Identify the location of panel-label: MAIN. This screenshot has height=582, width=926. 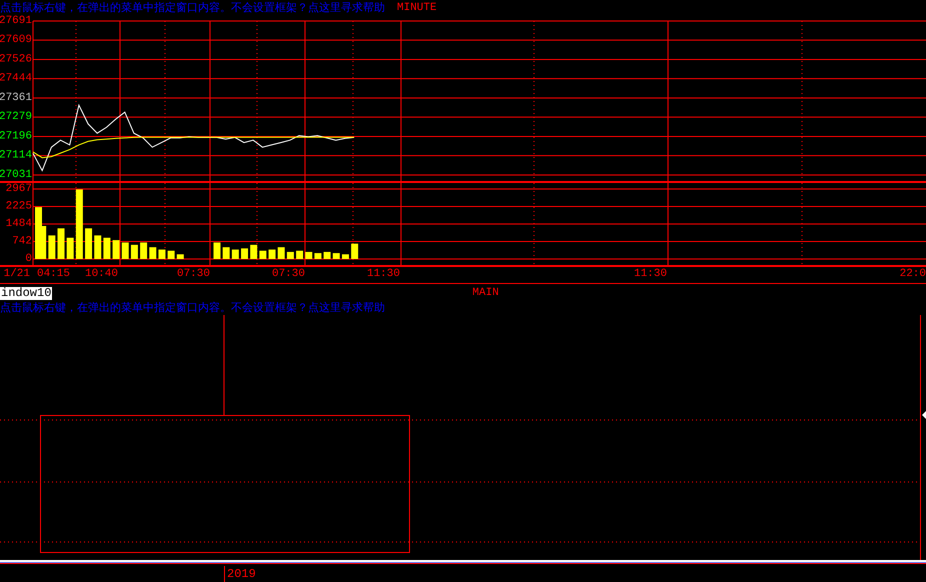
(485, 293).